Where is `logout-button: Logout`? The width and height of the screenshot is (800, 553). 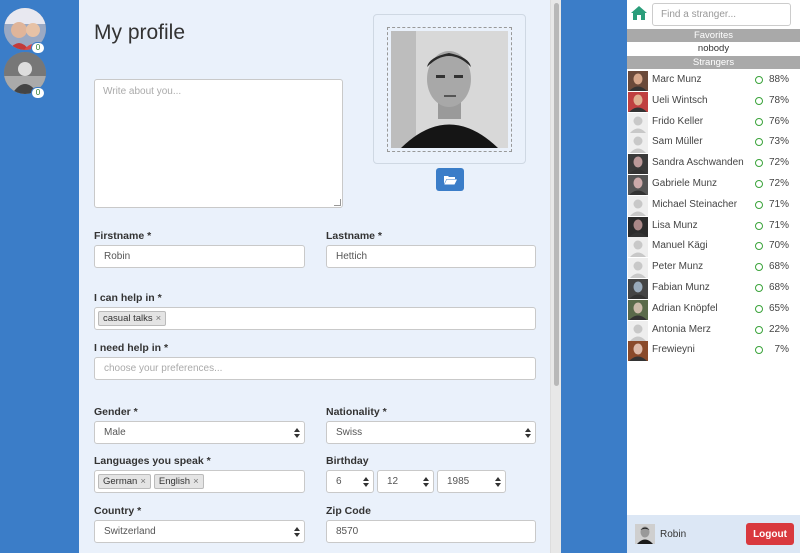 logout-button: Logout is located at coordinates (770, 534).